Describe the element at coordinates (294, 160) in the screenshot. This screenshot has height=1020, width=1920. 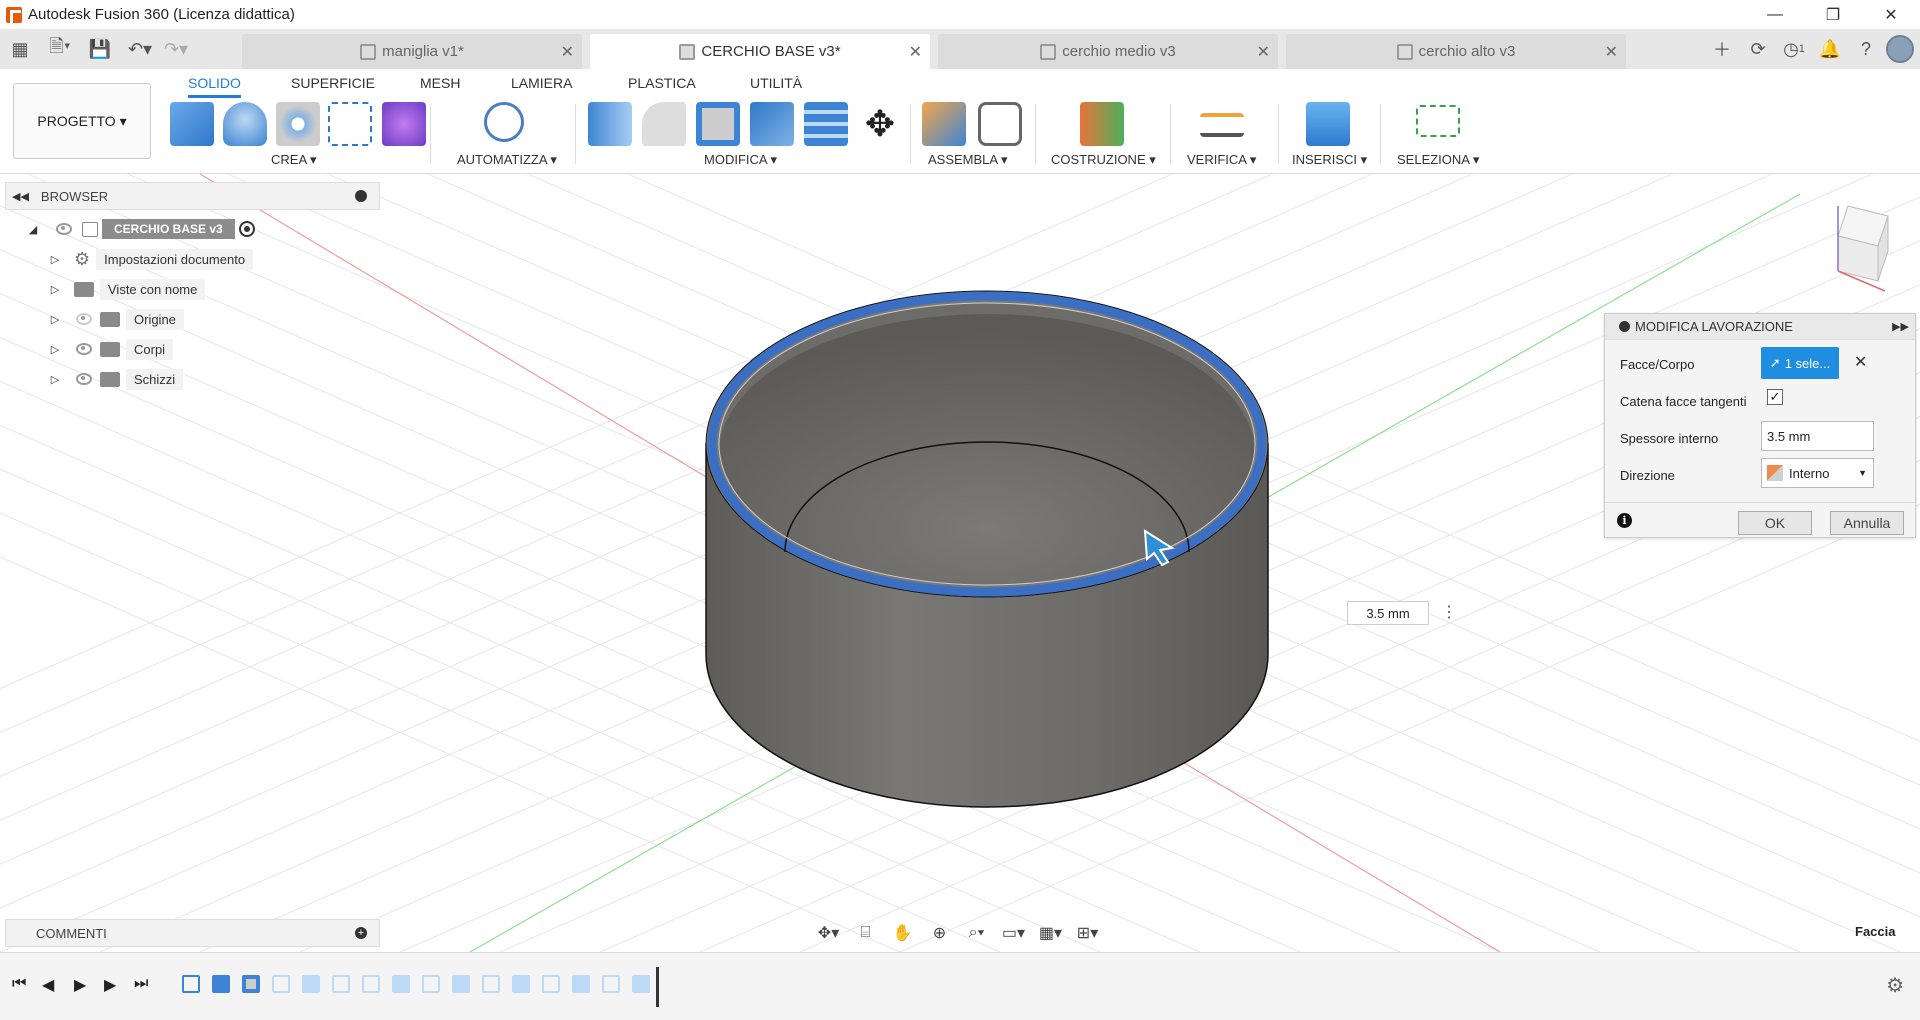
I see `group-crea: CREA ▾` at that location.